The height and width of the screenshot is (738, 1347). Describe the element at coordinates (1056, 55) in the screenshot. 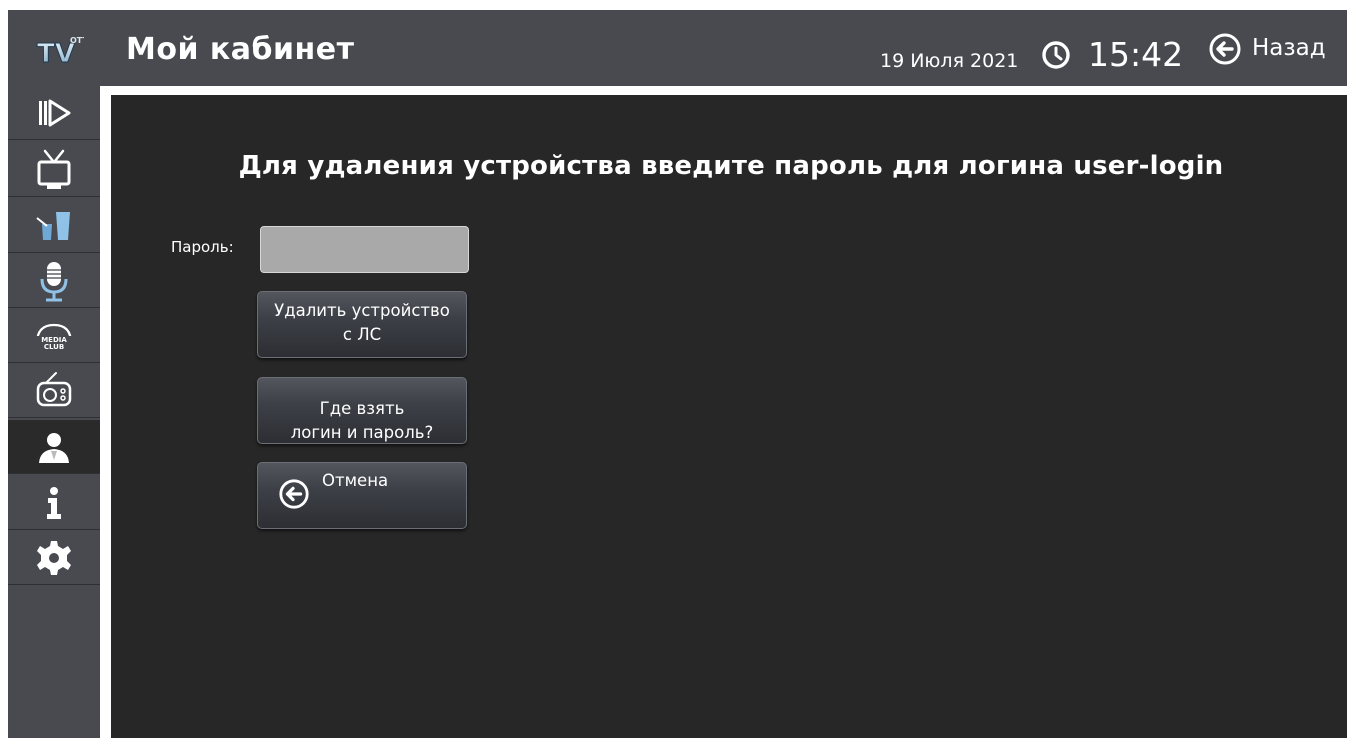

I see `clock-icon` at that location.